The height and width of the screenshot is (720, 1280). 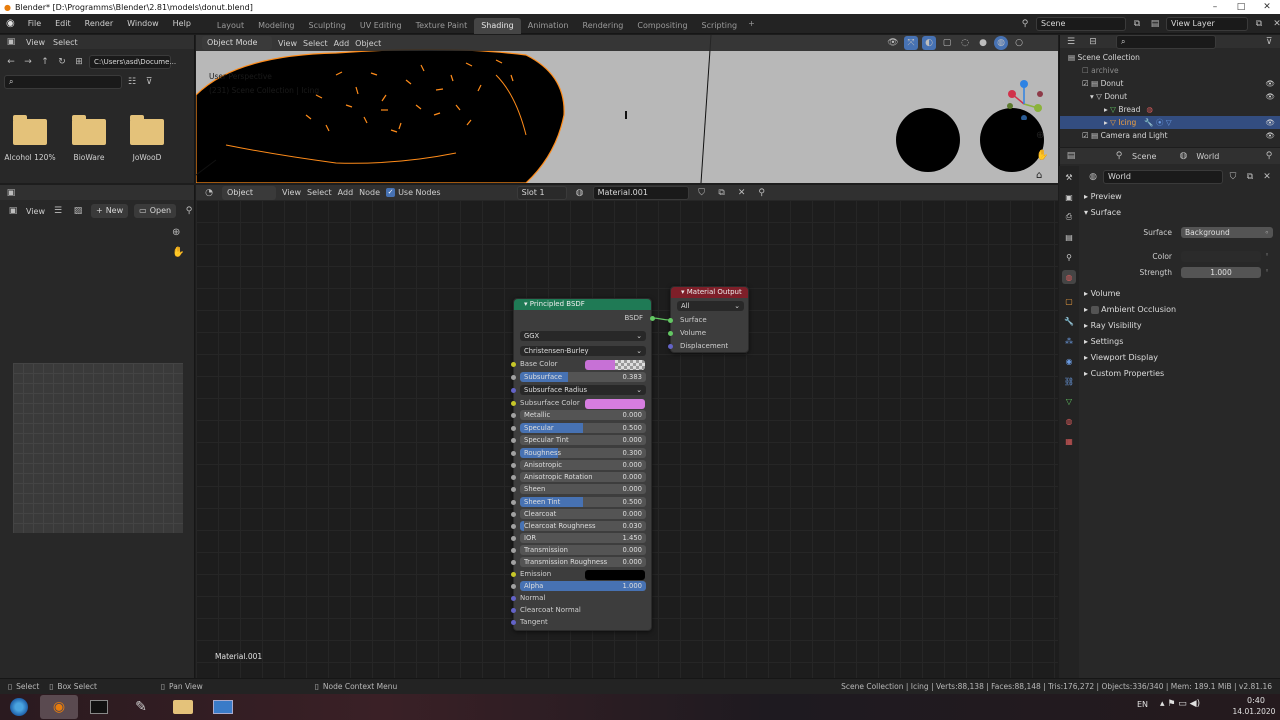 What do you see at coordinates (1086, 83) in the screenshot?
I see `checkbox-checked-icon: ☑` at bounding box center [1086, 83].